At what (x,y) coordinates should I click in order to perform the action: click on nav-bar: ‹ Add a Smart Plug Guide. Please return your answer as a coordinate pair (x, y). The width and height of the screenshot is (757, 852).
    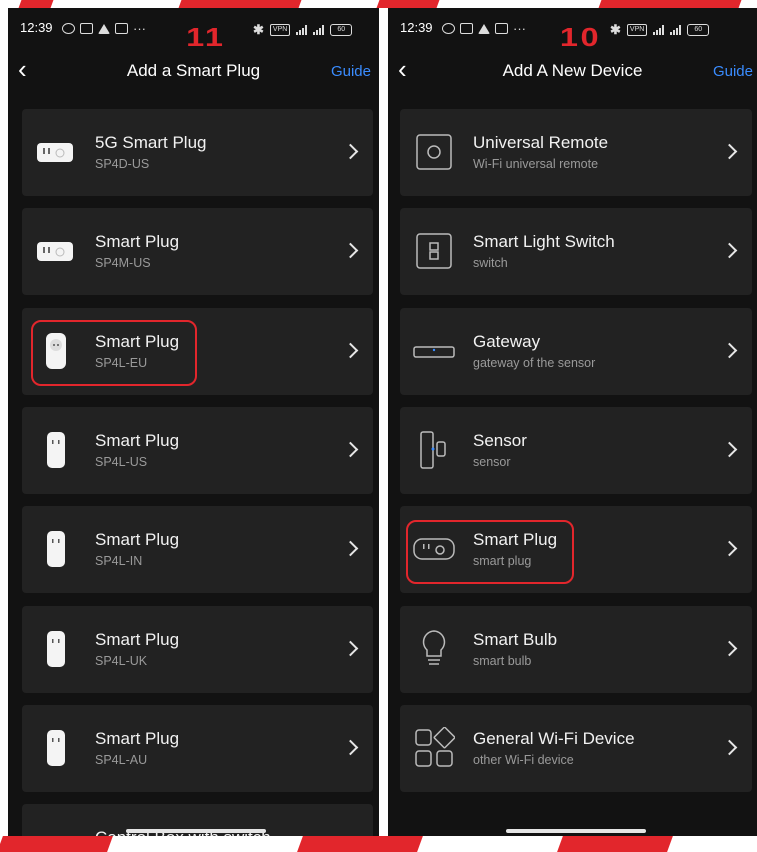
    Looking at the image, I should click on (193, 71).